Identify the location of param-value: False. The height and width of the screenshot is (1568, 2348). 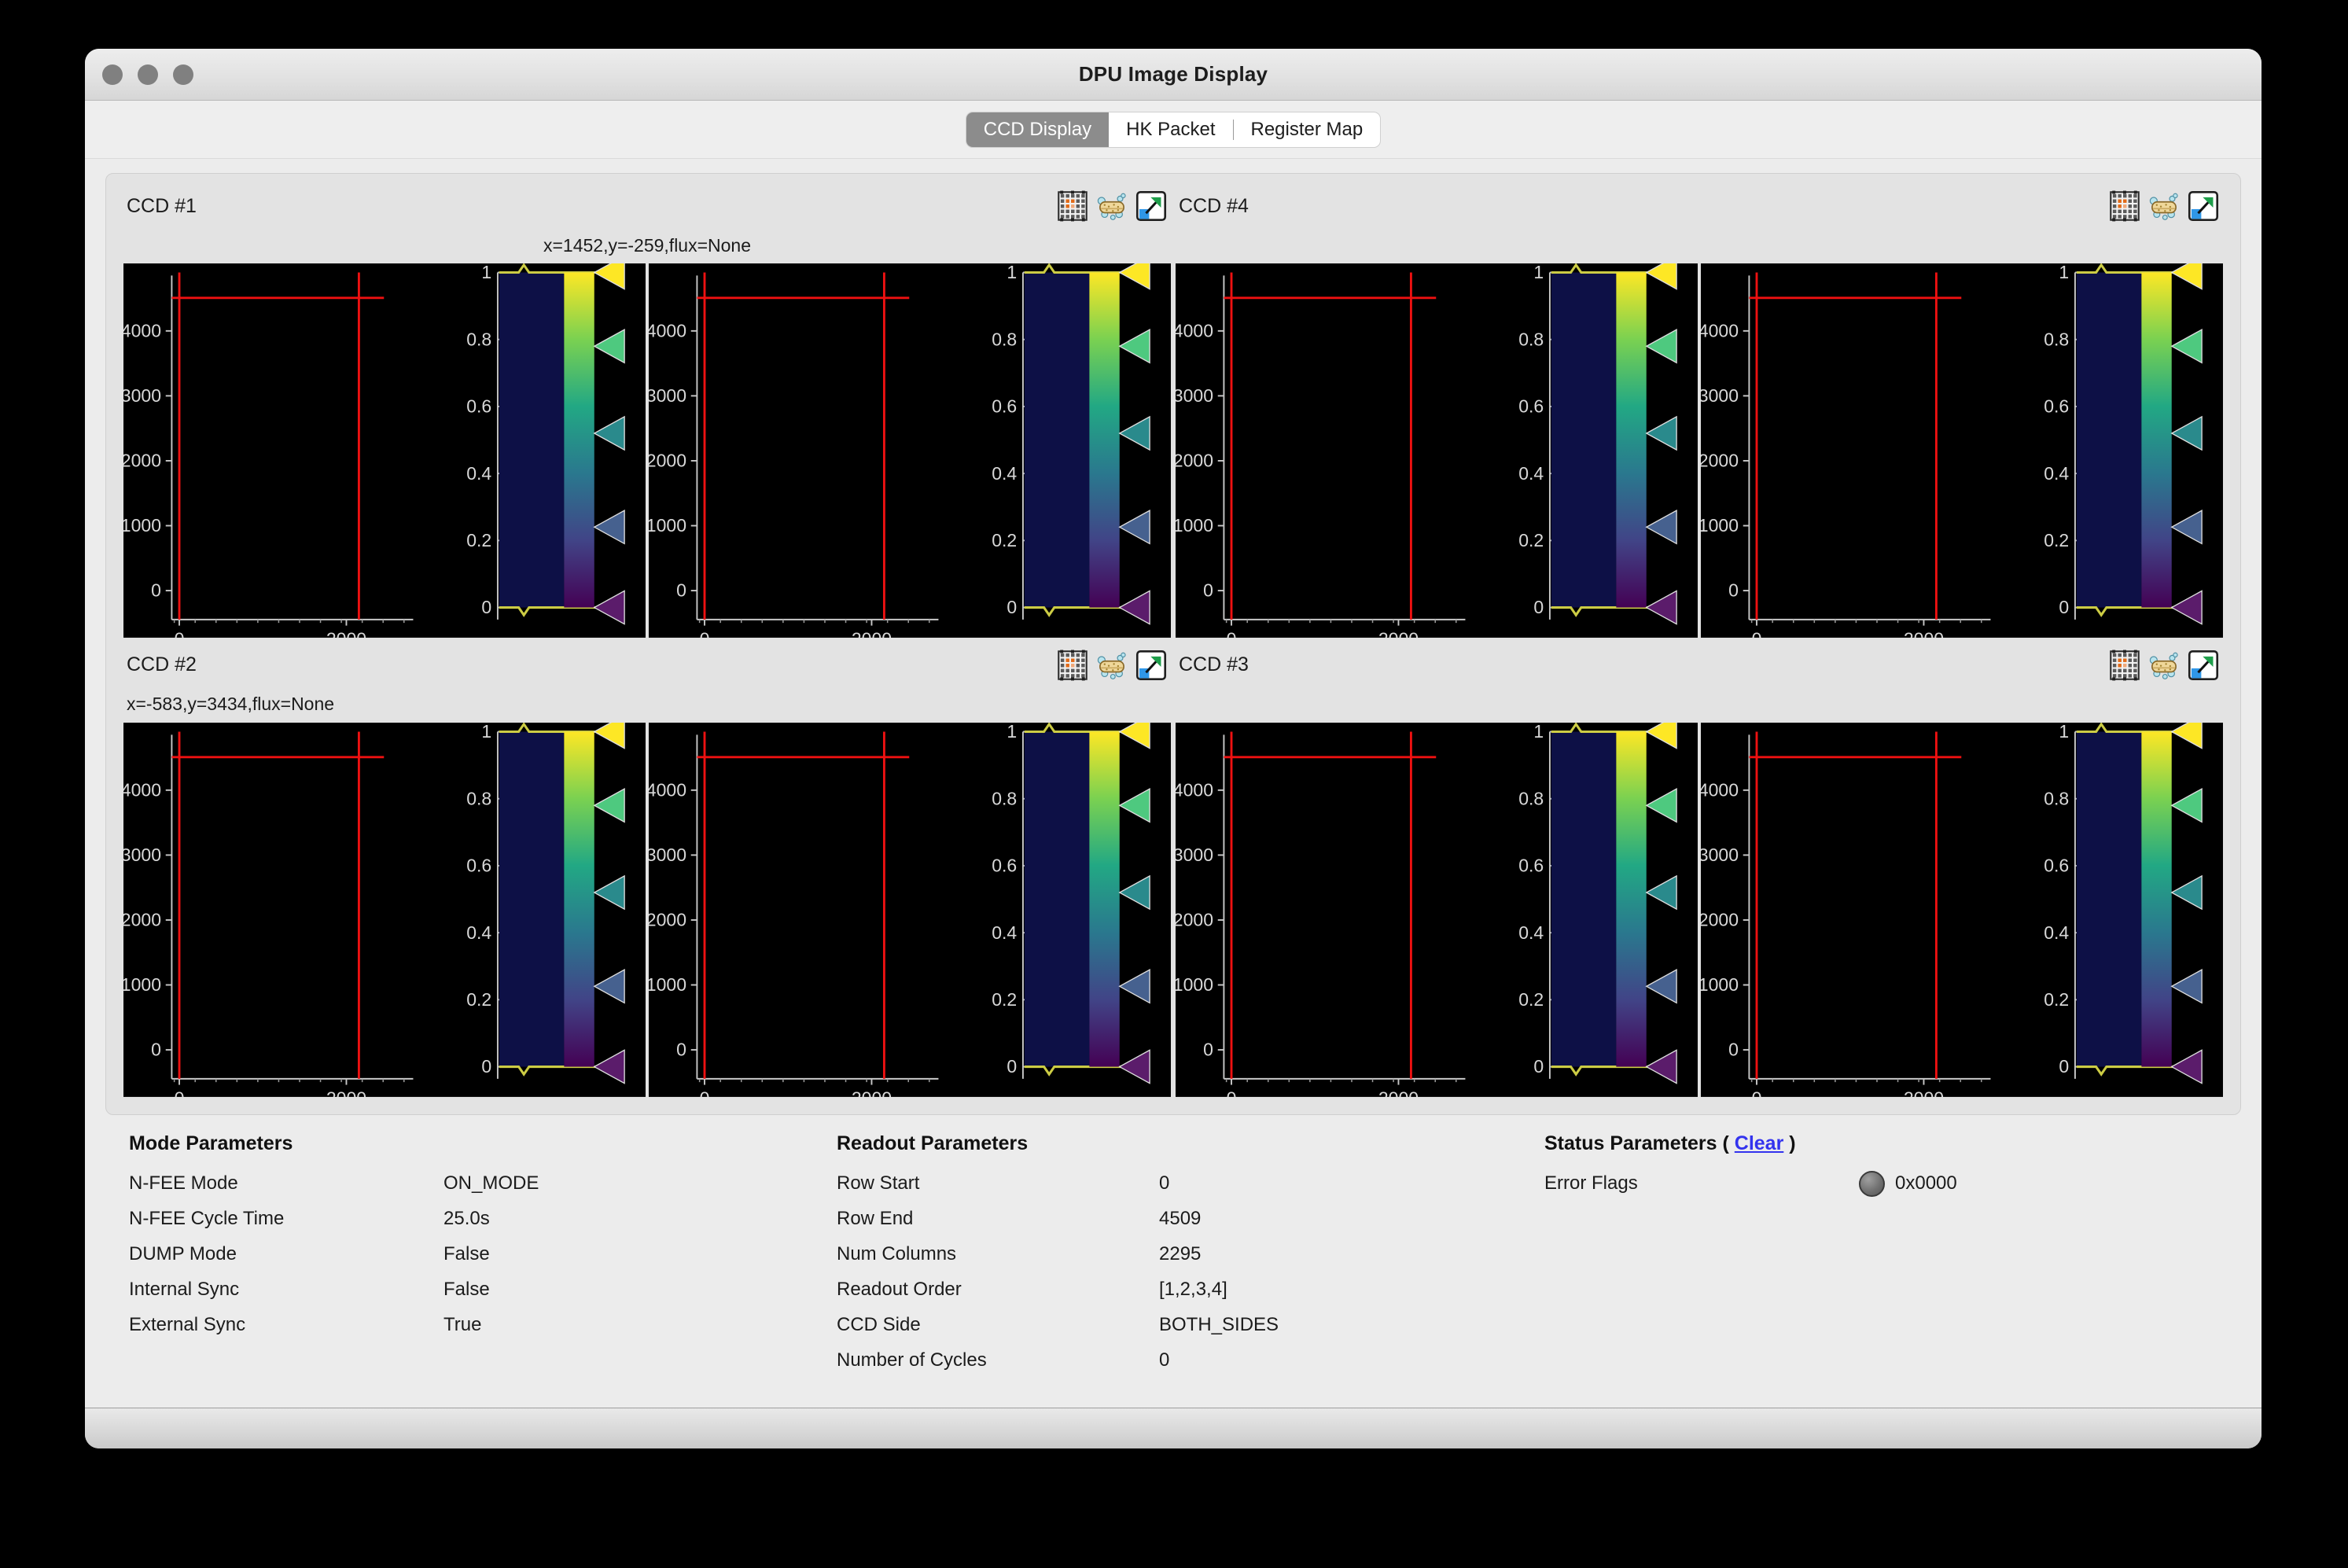
(466, 1290).